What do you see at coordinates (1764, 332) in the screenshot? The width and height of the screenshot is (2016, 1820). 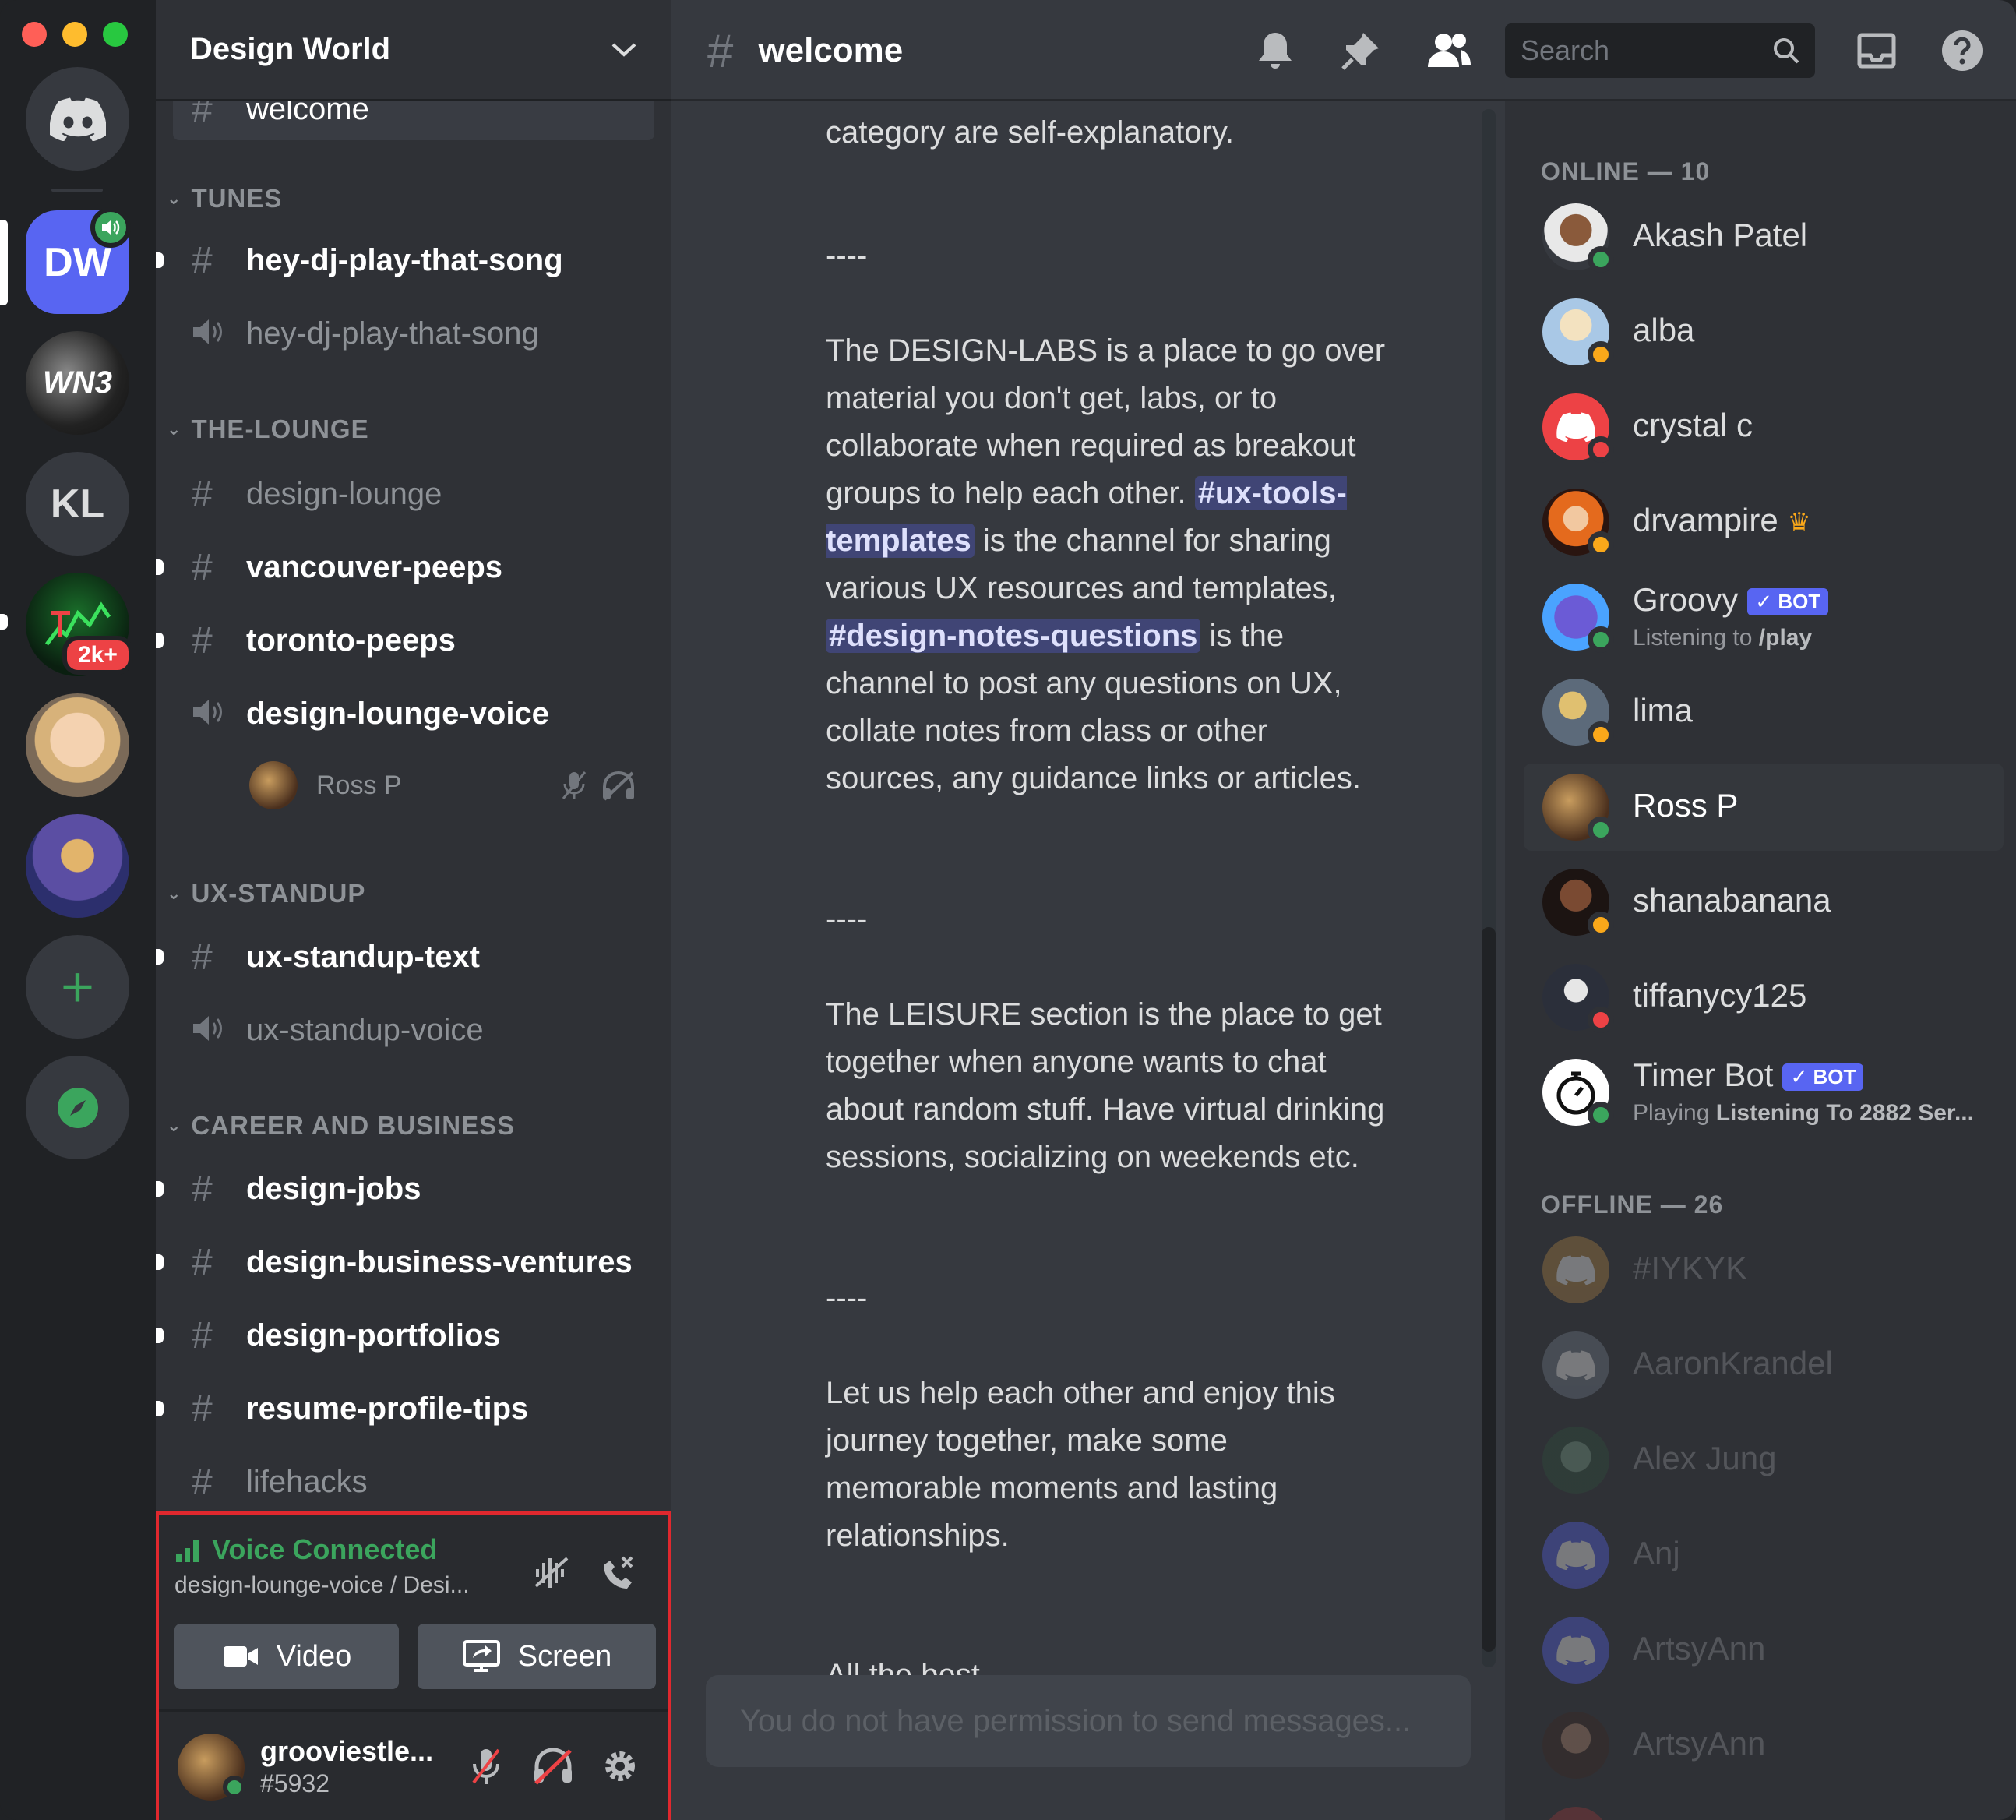 I see `member-alba: alba` at bounding box center [1764, 332].